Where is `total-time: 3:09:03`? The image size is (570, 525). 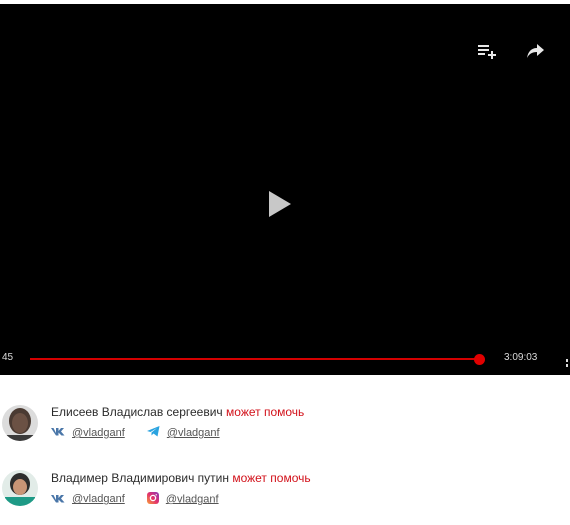 total-time: 3:09:03 is located at coordinates (521, 357).